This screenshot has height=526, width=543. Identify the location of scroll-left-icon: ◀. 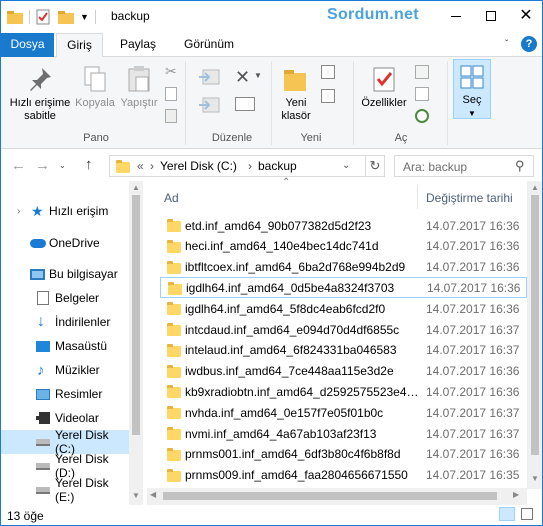
(153, 494).